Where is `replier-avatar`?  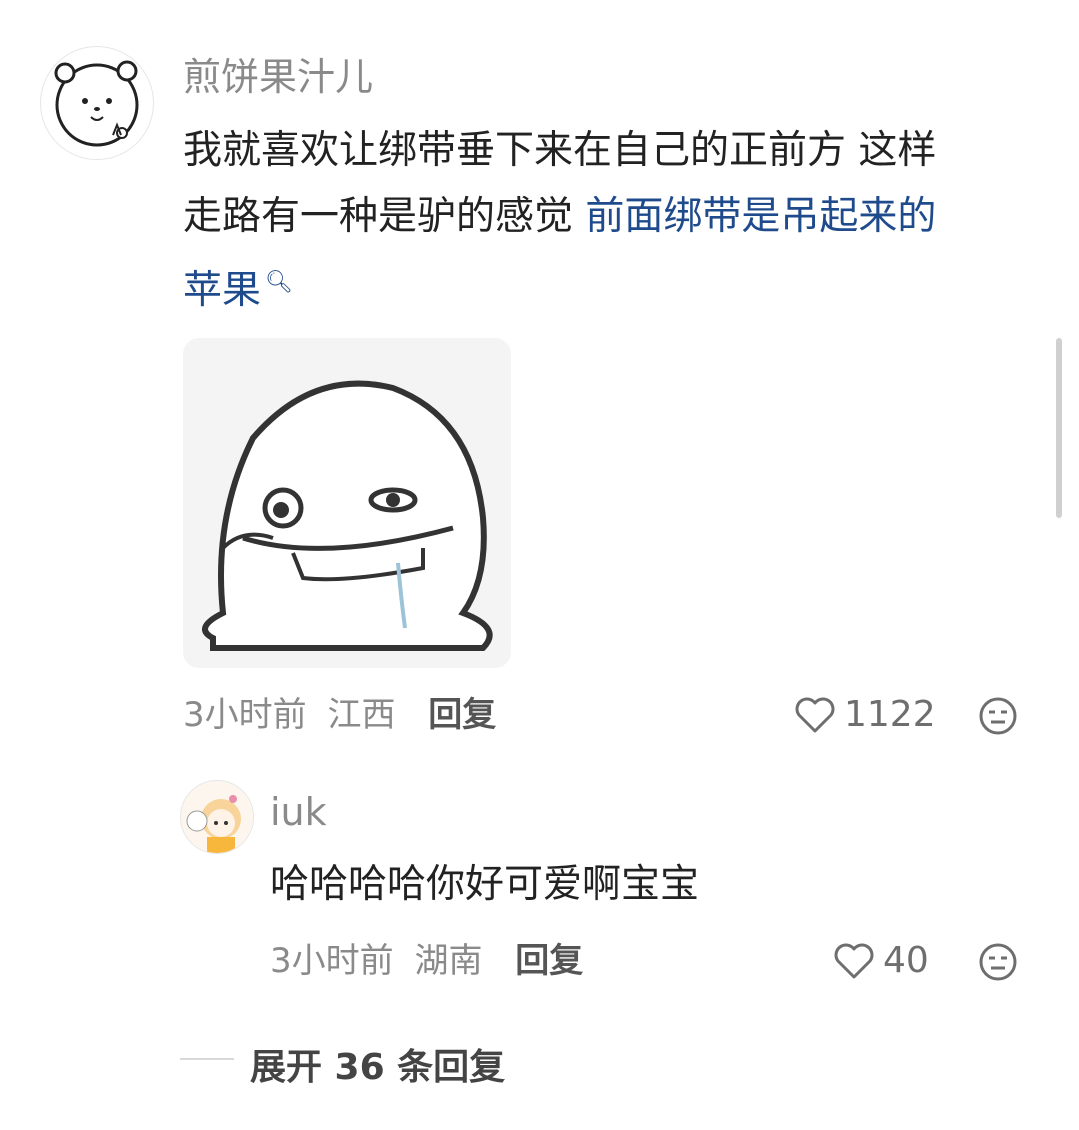 replier-avatar is located at coordinates (217, 817).